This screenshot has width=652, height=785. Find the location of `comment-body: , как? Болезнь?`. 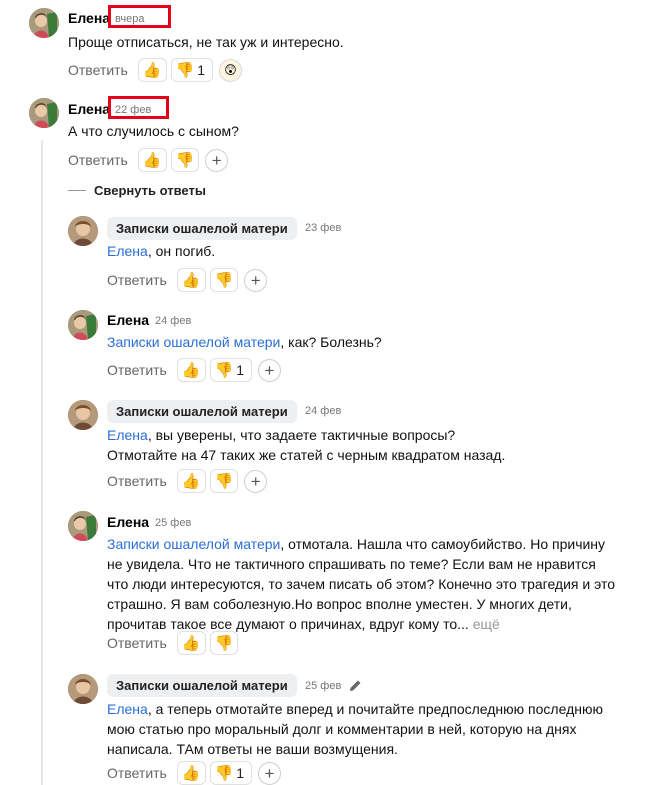

comment-body: , как? Болезнь? is located at coordinates (331, 342).